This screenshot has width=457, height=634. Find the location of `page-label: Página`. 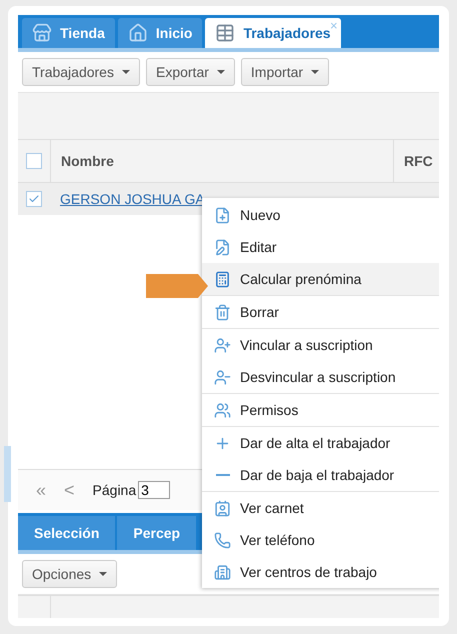

page-label: Página is located at coordinates (114, 490).